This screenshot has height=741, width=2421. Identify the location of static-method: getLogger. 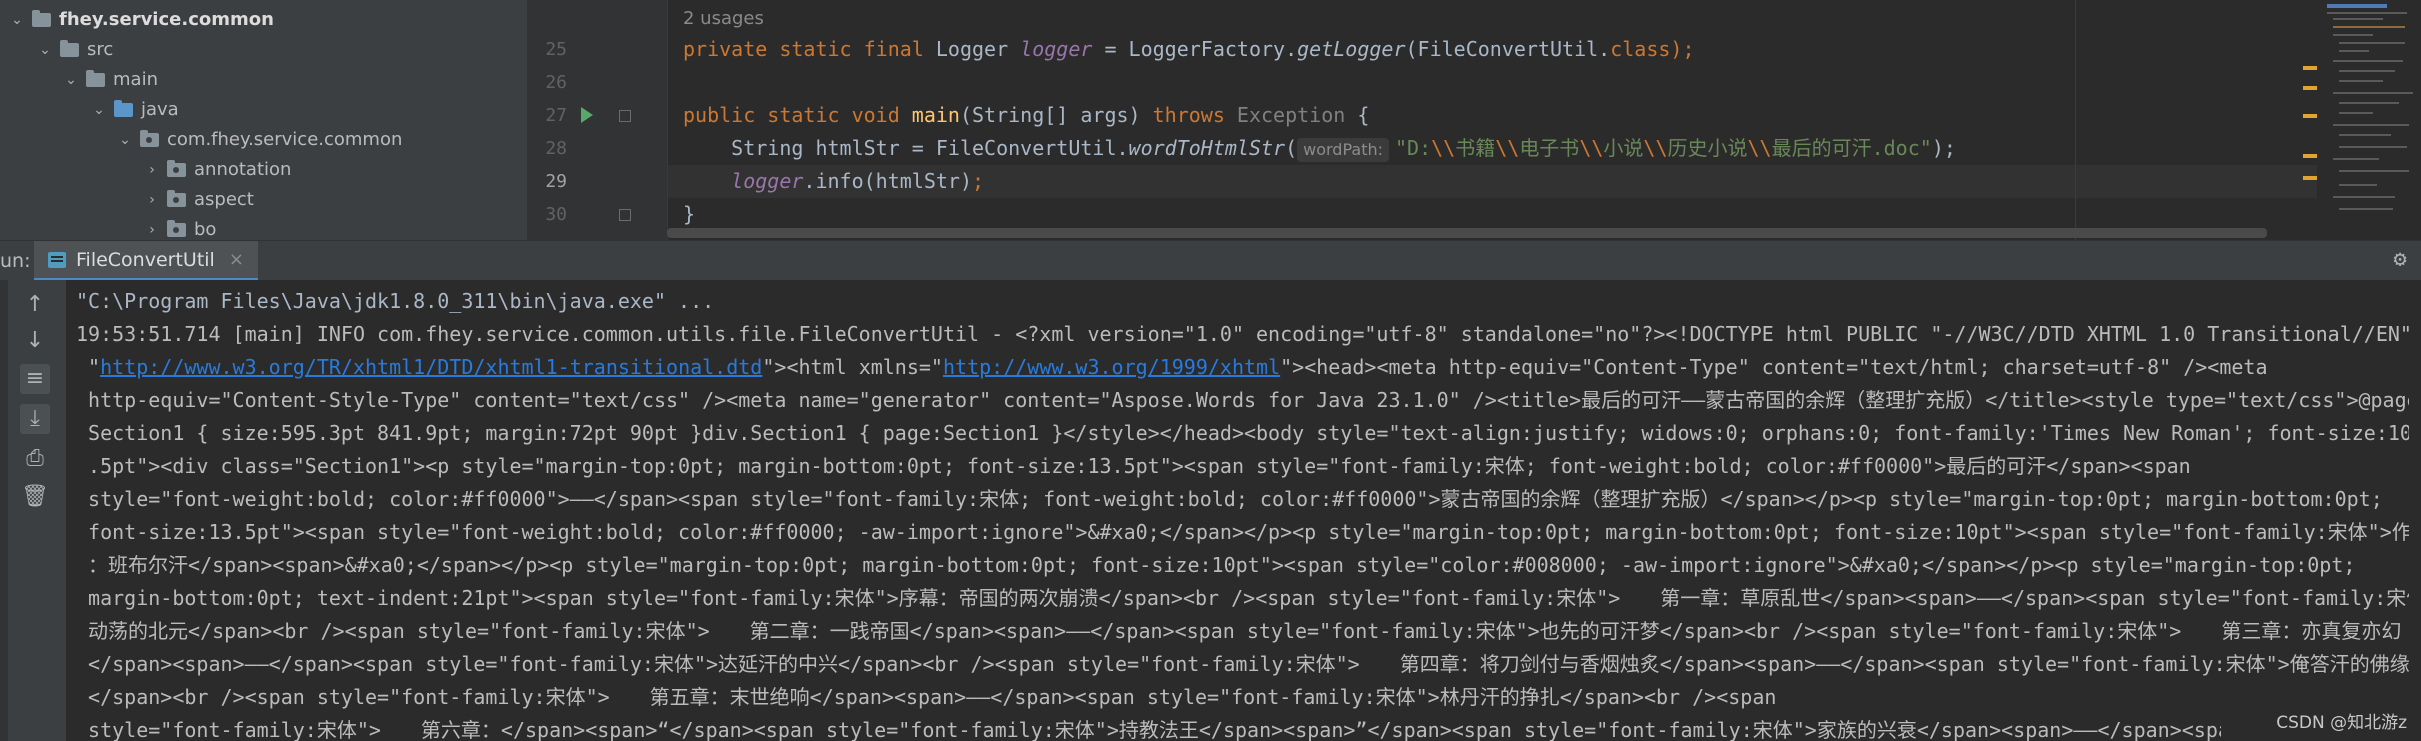
(1351, 49).